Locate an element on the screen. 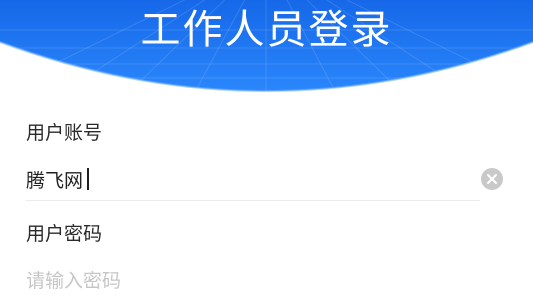 The width and height of the screenshot is (533, 301). password-input is located at coordinates (246, 281).